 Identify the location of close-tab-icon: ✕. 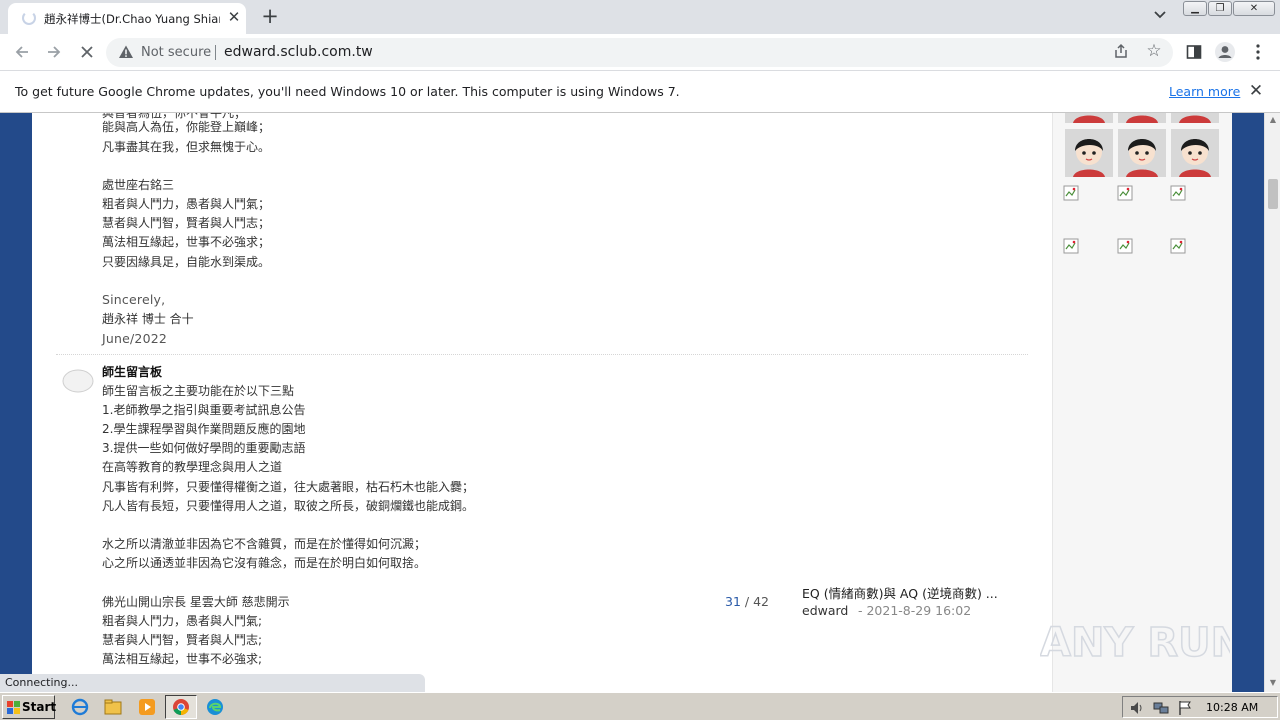
(234, 17).